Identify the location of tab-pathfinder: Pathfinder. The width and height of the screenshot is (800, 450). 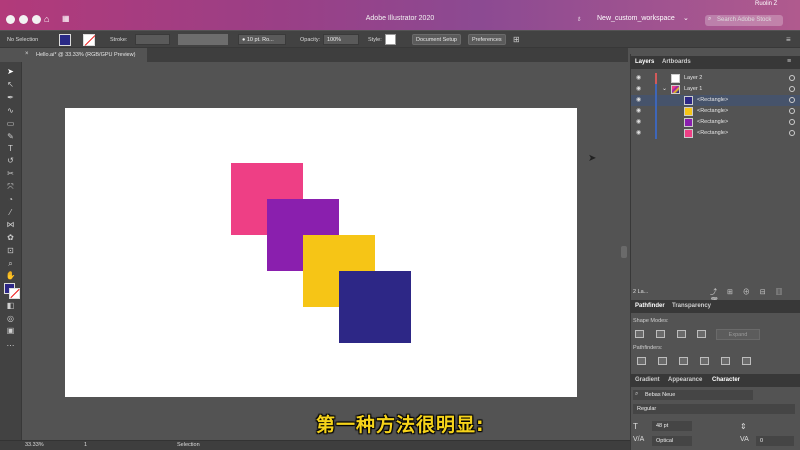
(650, 306).